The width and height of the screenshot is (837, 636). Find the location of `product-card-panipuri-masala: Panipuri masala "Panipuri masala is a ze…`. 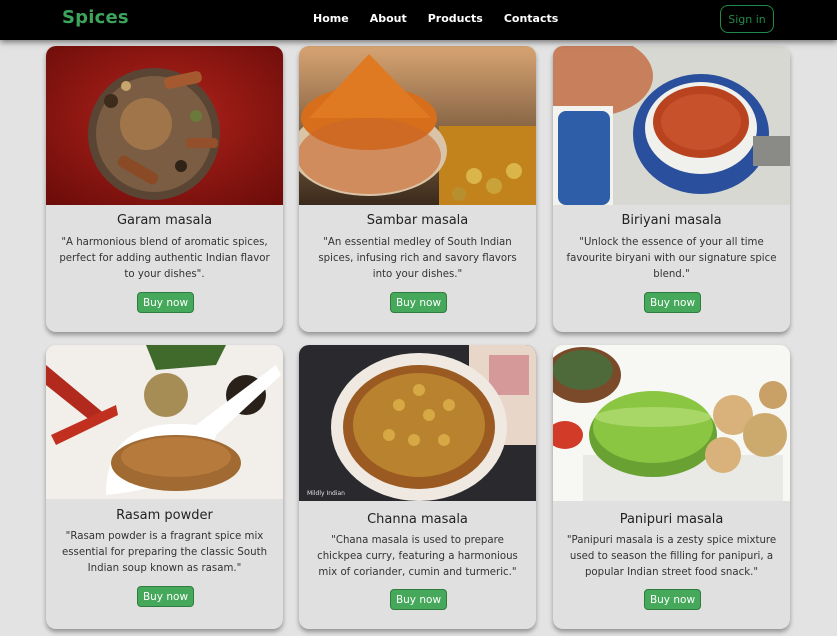

product-card-panipuri-masala: Panipuri masala "Panipuri masala is a ze… is located at coordinates (671, 487).